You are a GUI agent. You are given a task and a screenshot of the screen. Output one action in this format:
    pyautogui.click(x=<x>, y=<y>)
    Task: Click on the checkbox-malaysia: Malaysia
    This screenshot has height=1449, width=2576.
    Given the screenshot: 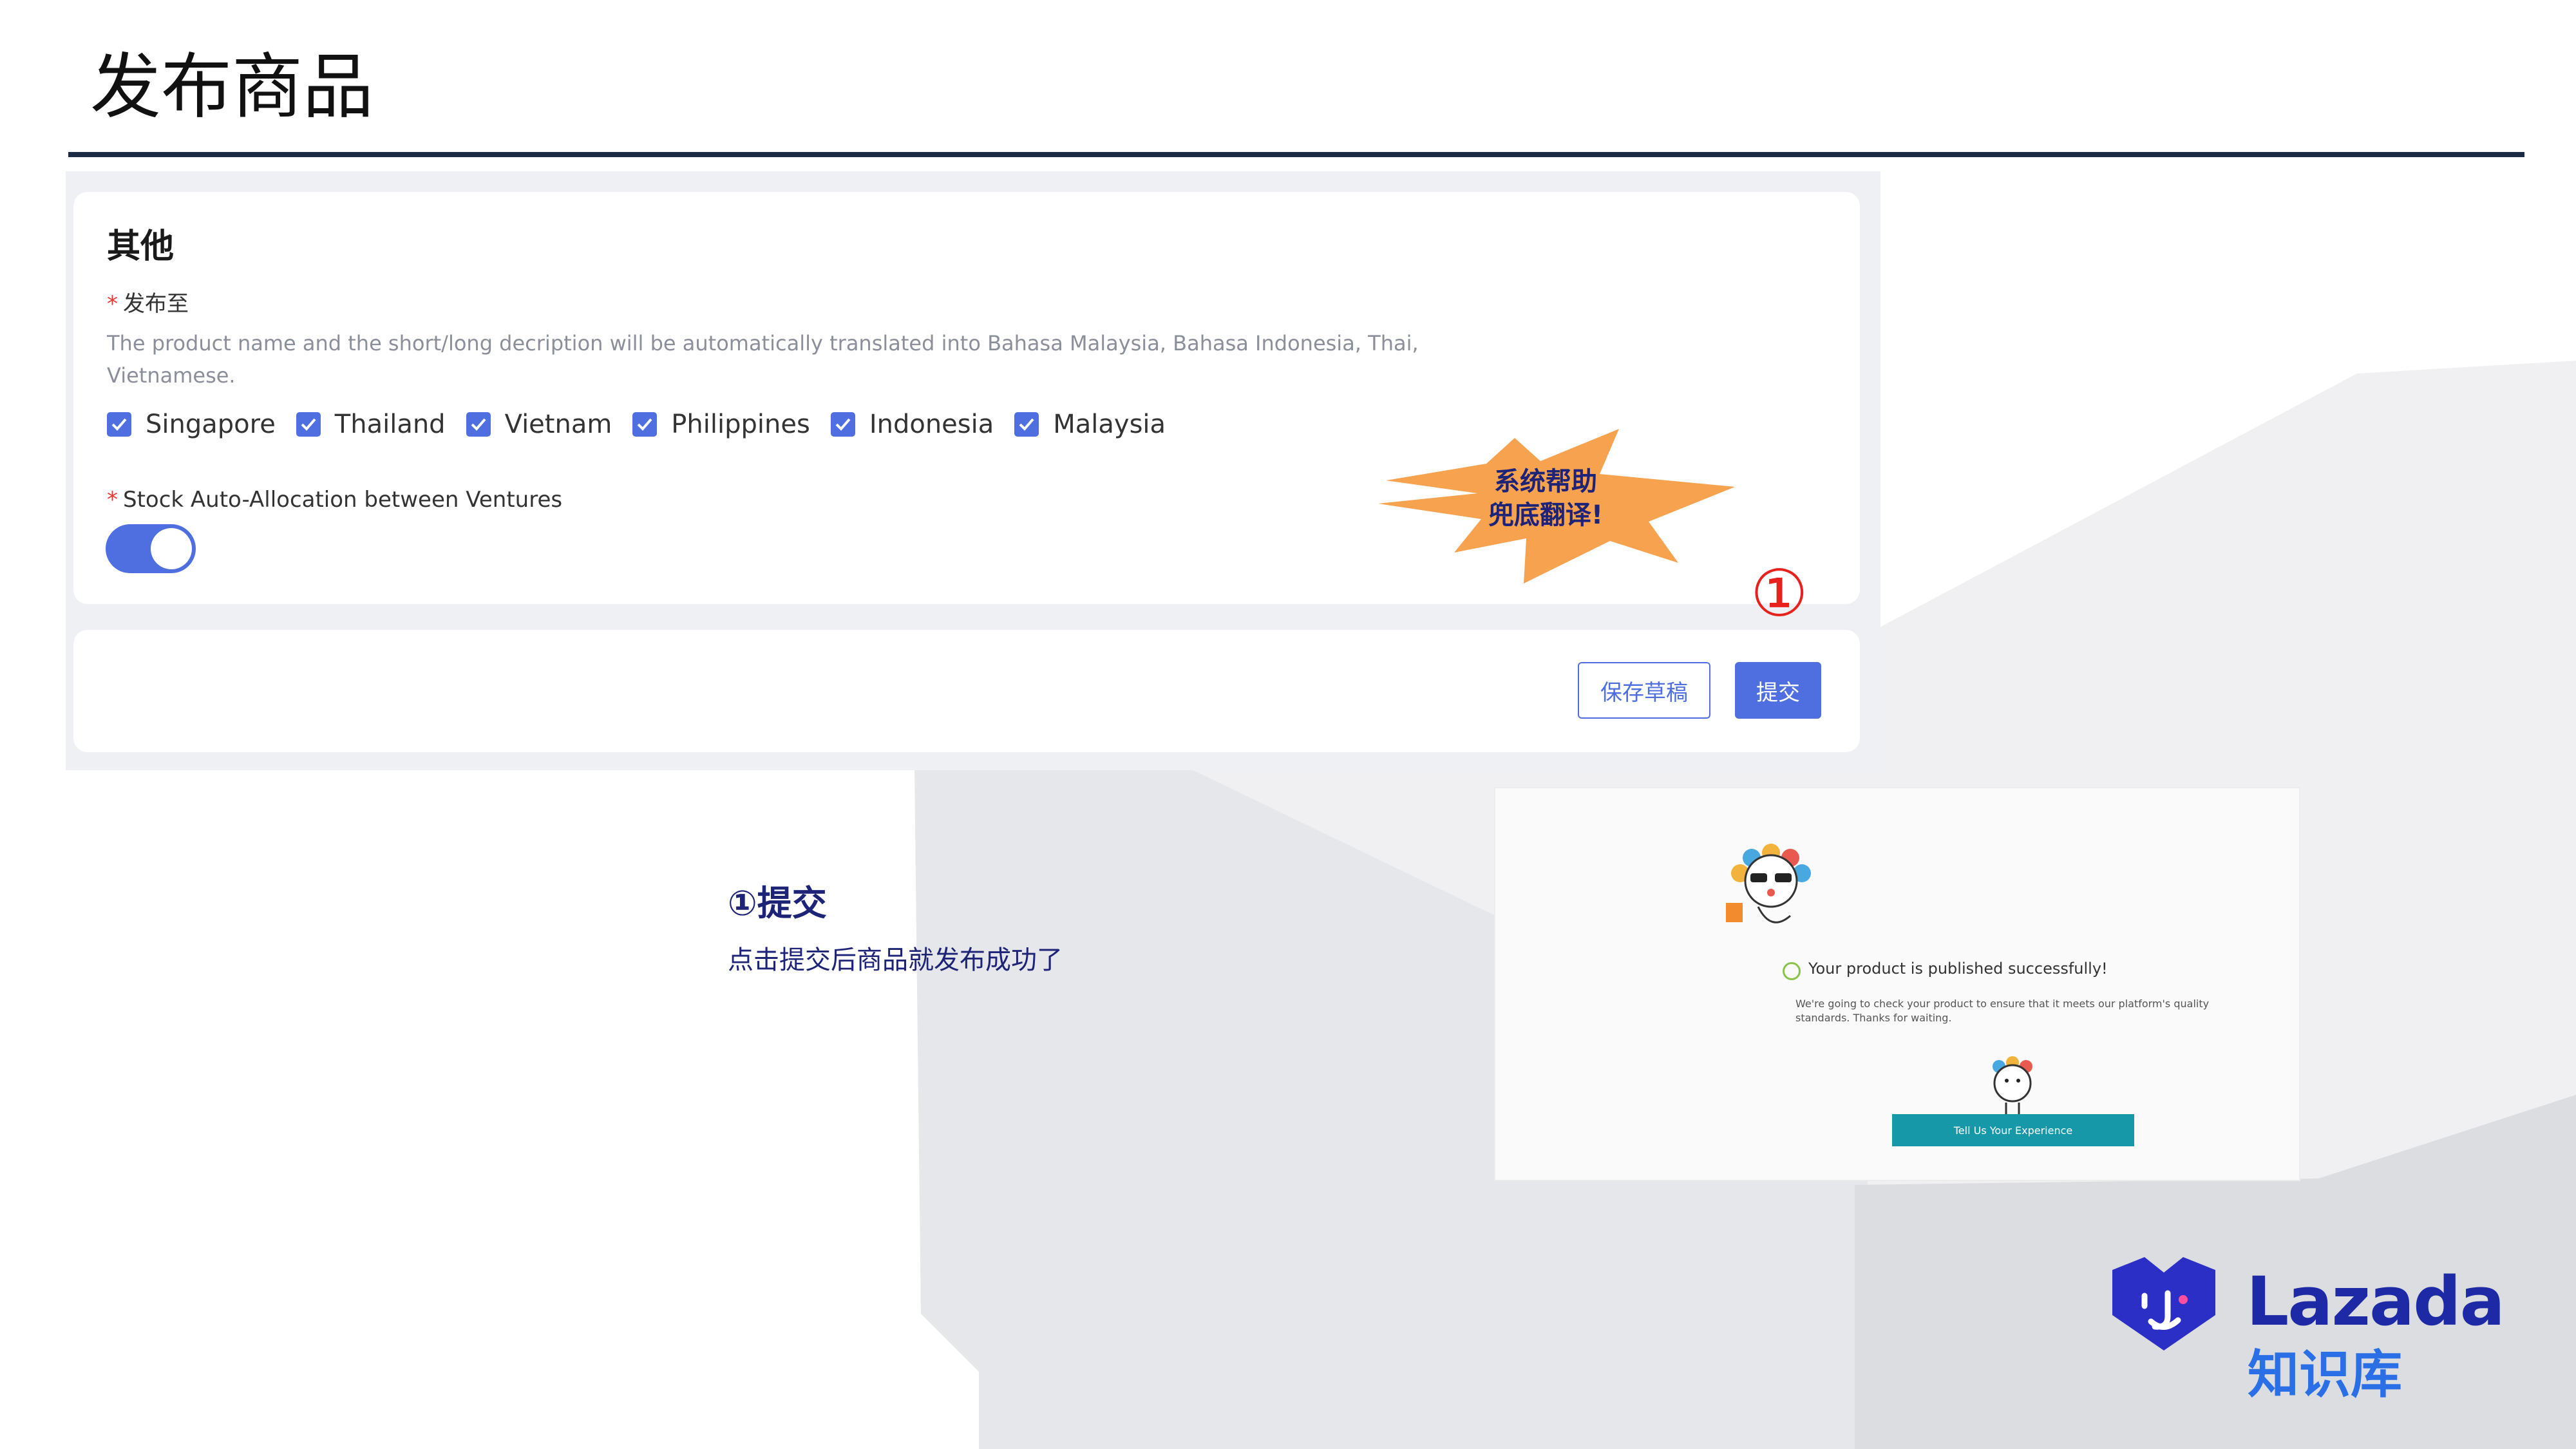 What is the action you would take?
    pyautogui.click(x=1090, y=425)
    